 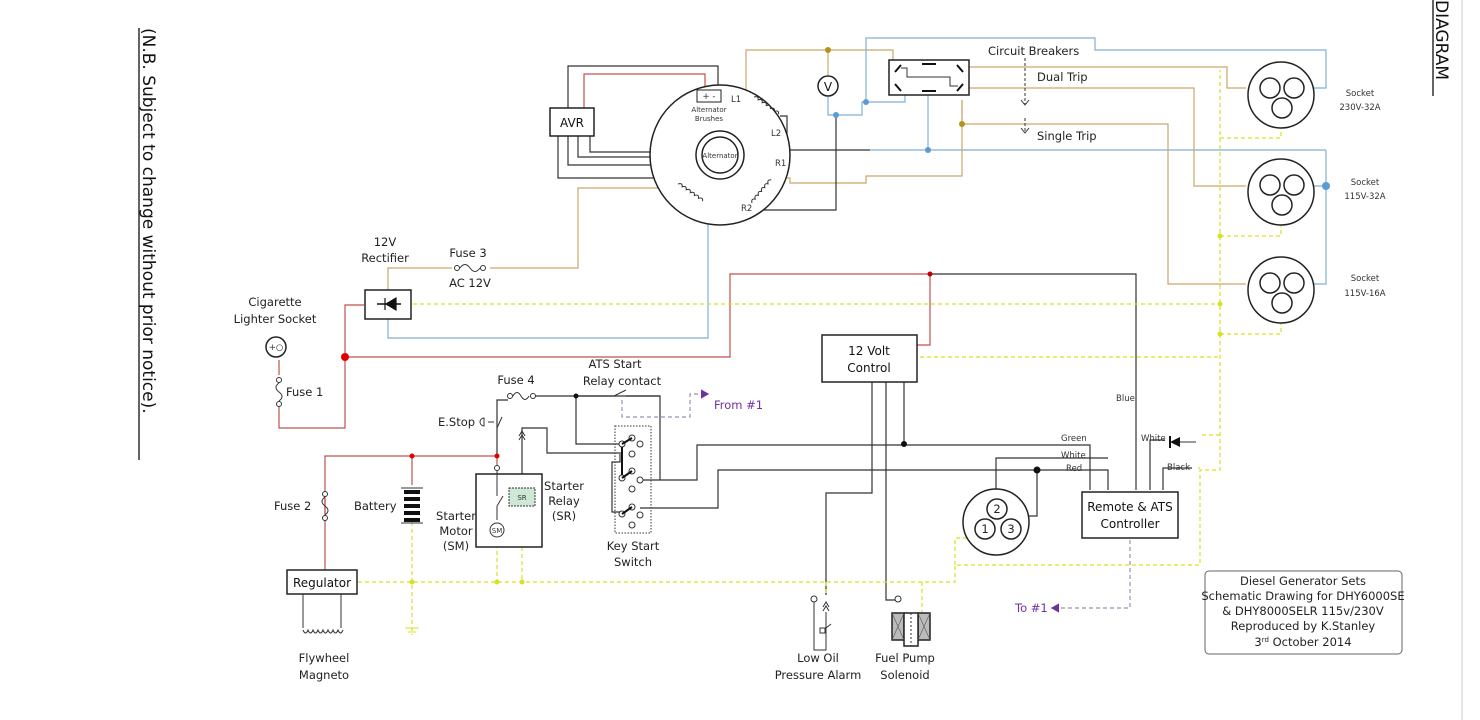 What do you see at coordinates (780, 164) in the screenshot?
I see `svg-text: R1` at bounding box center [780, 164].